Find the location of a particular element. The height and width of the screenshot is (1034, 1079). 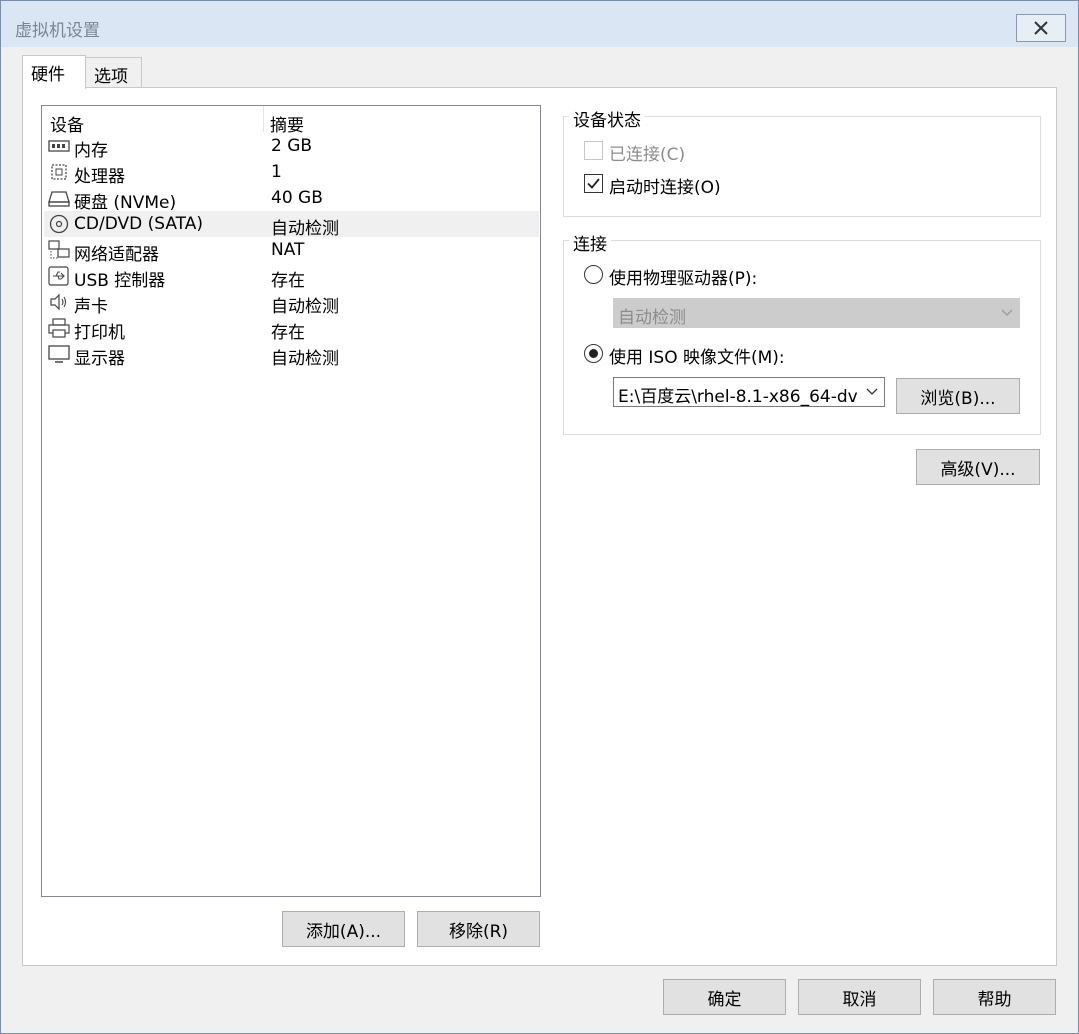

device-row-printer: 打印机 存在 is located at coordinates (291, 329).